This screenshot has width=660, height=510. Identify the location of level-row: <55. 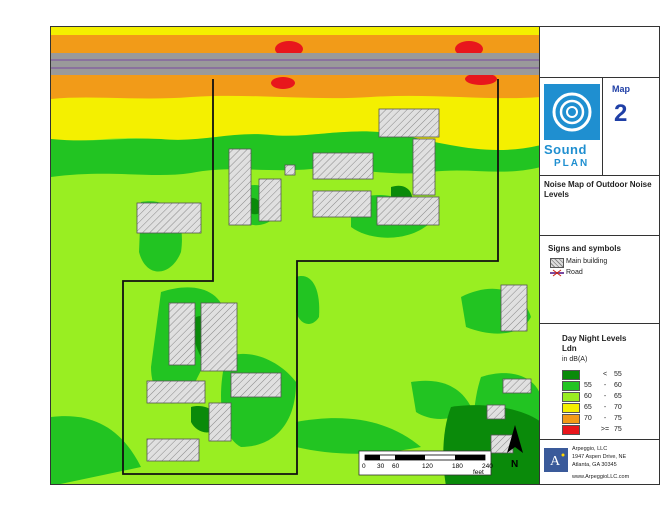
(595, 374).